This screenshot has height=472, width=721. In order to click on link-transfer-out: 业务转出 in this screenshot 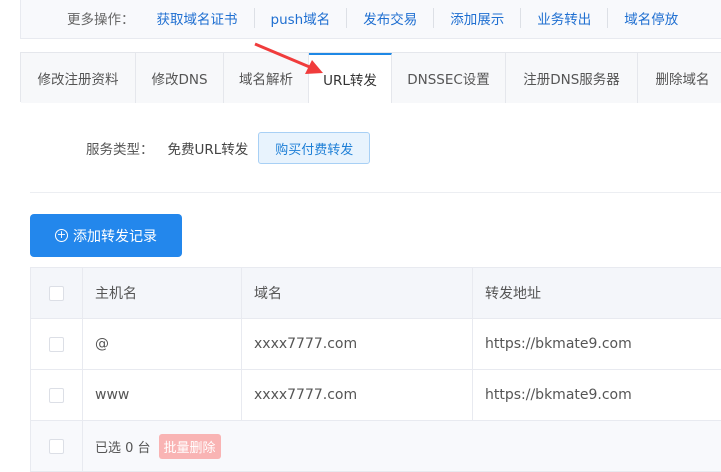, I will do `click(563, 18)`.